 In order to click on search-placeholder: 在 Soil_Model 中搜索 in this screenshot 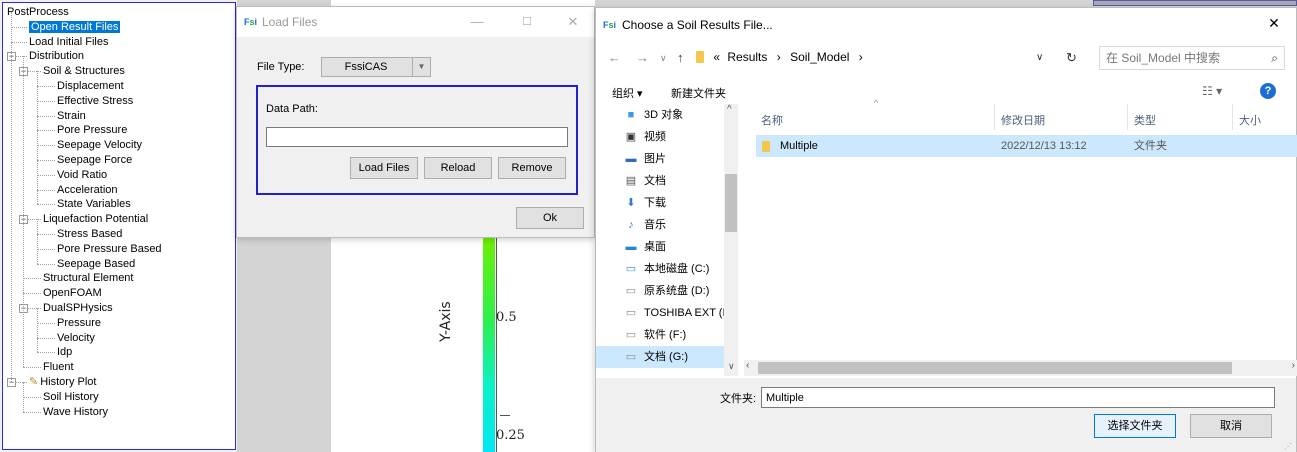, I will do `click(1163, 58)`.